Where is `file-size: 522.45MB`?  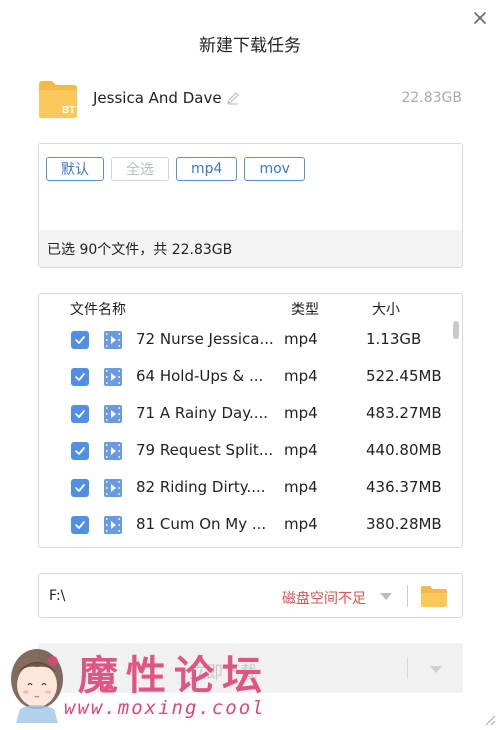 file-size: 522.45MB is located at coordinates (404, 376).